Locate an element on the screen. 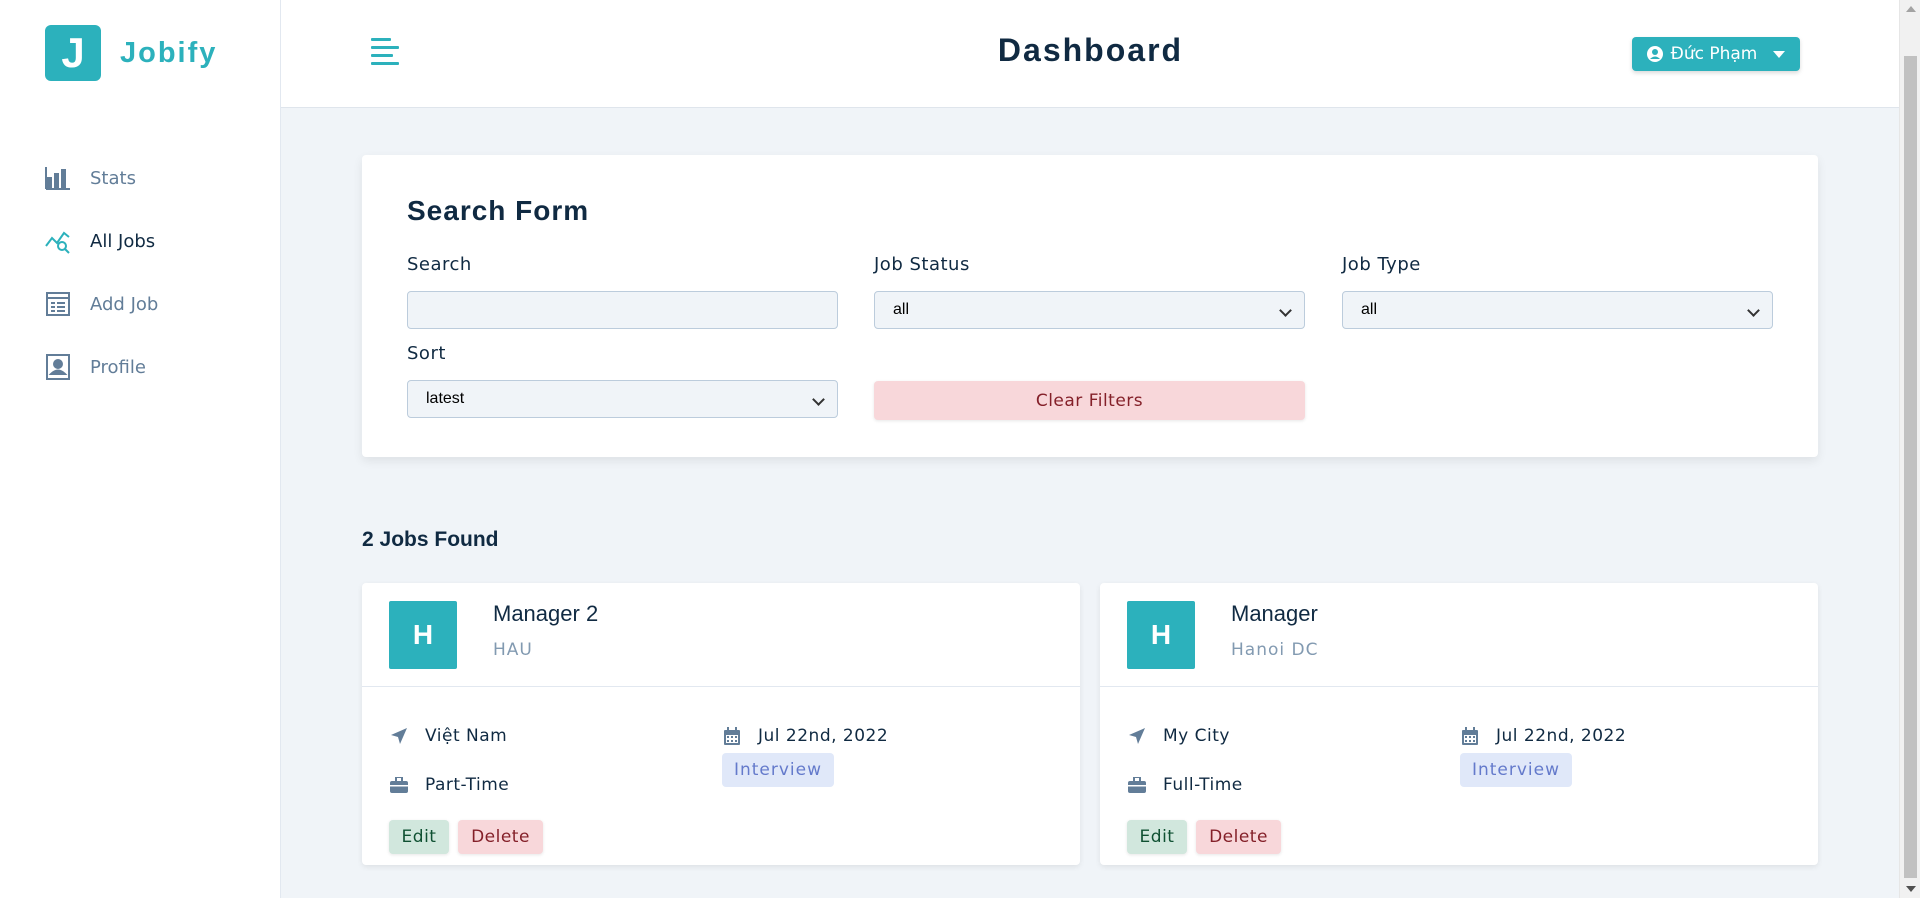 The height and width of the screenshot is (898, 1920). sidebar-item-label: Profile is located at coordinates (118, 367).